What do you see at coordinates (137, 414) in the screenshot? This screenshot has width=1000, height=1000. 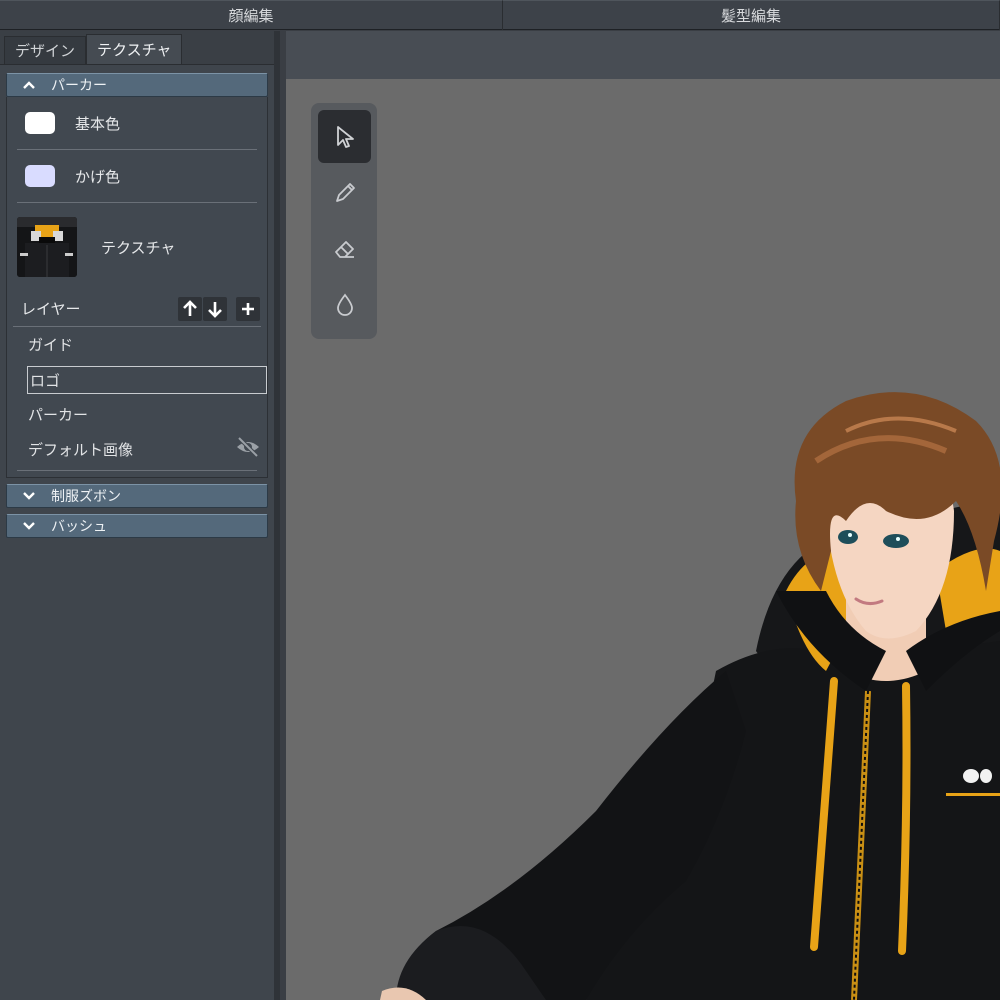 I see `layer-item-hoodie: パーカー` at bounding box center [137, 414].